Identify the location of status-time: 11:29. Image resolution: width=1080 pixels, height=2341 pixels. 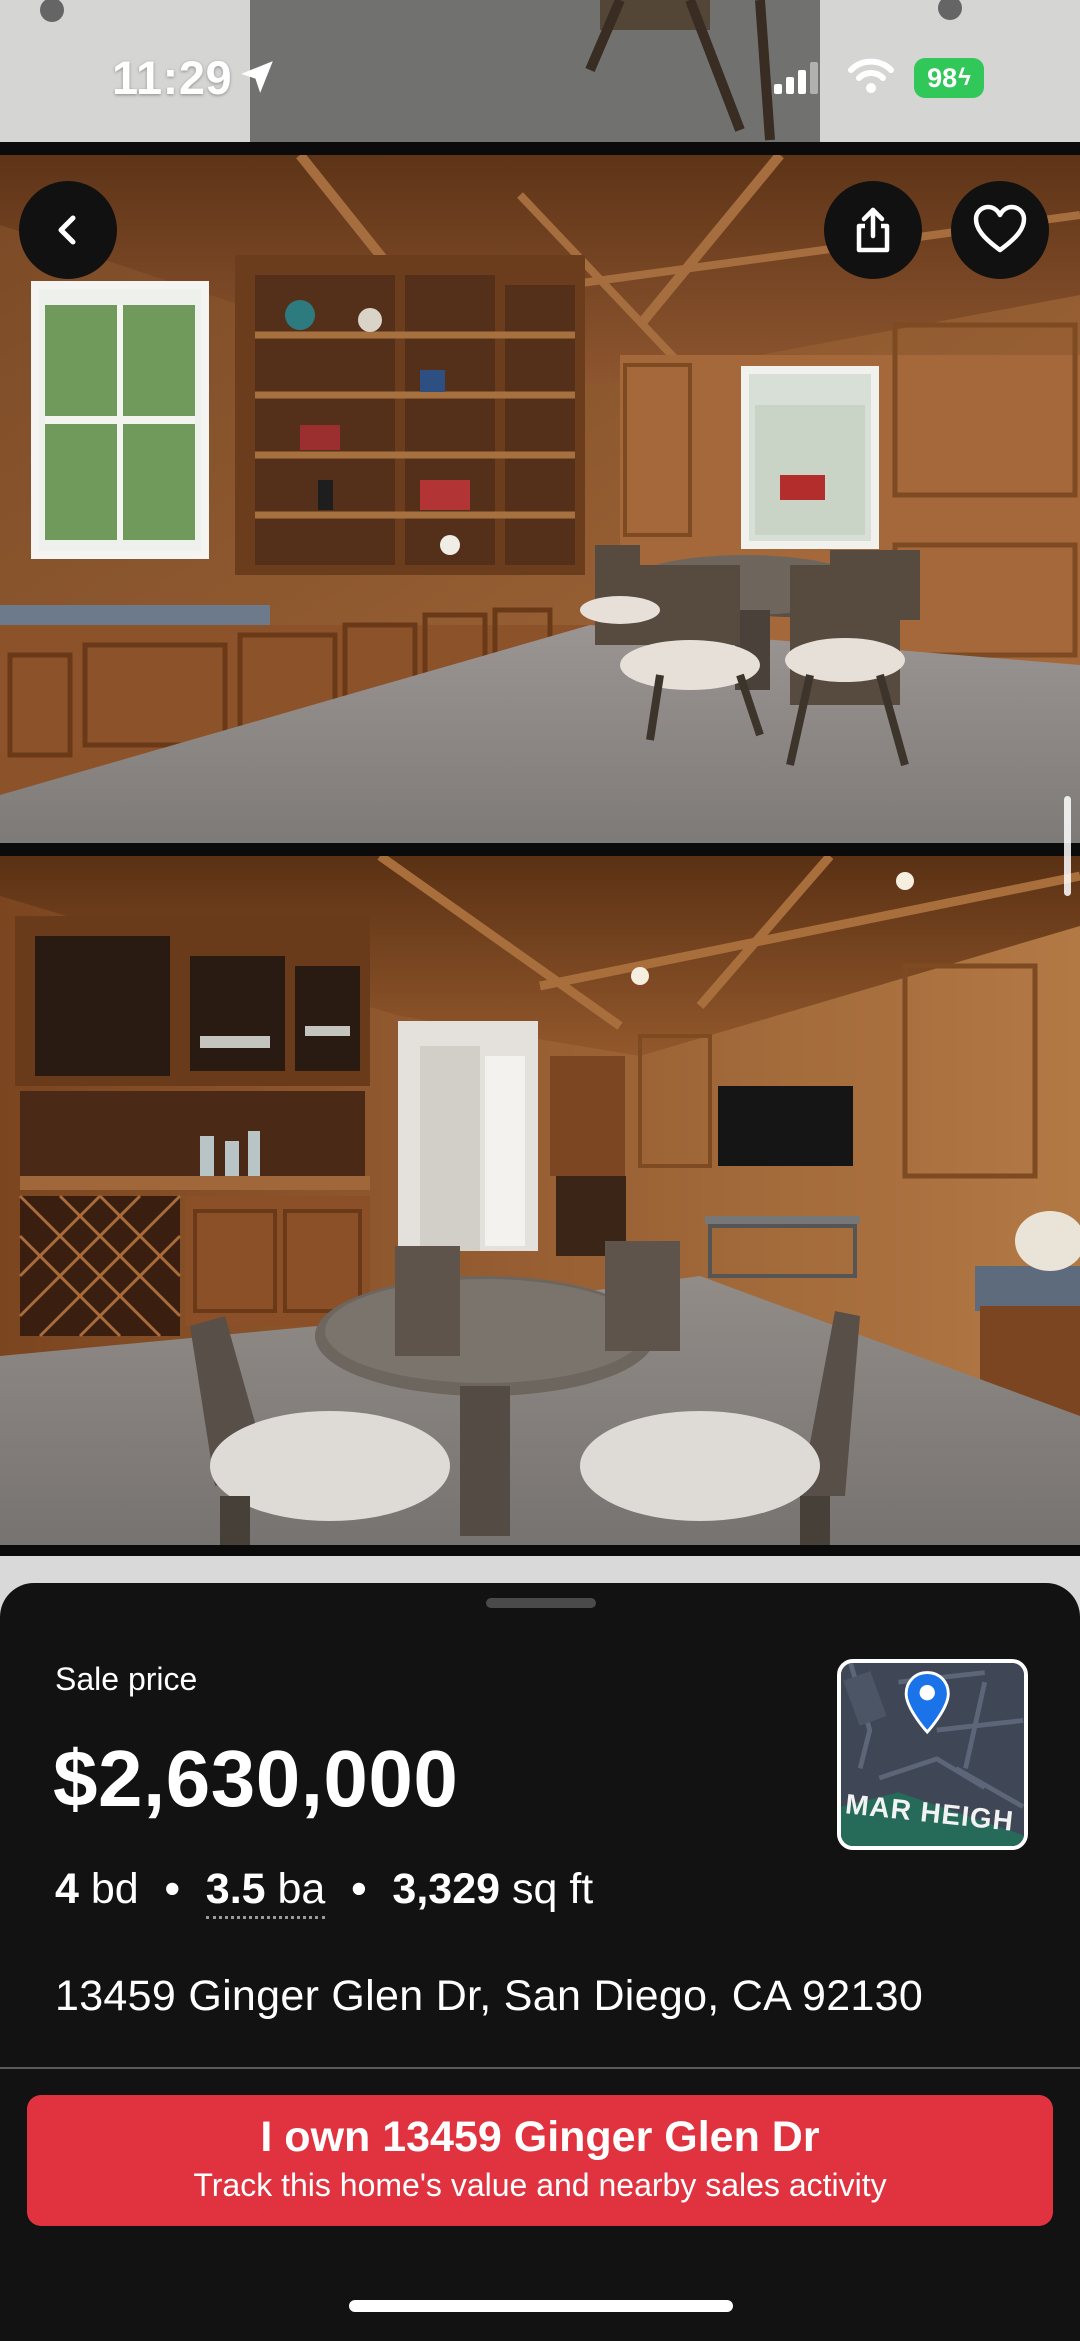
(172, 77).